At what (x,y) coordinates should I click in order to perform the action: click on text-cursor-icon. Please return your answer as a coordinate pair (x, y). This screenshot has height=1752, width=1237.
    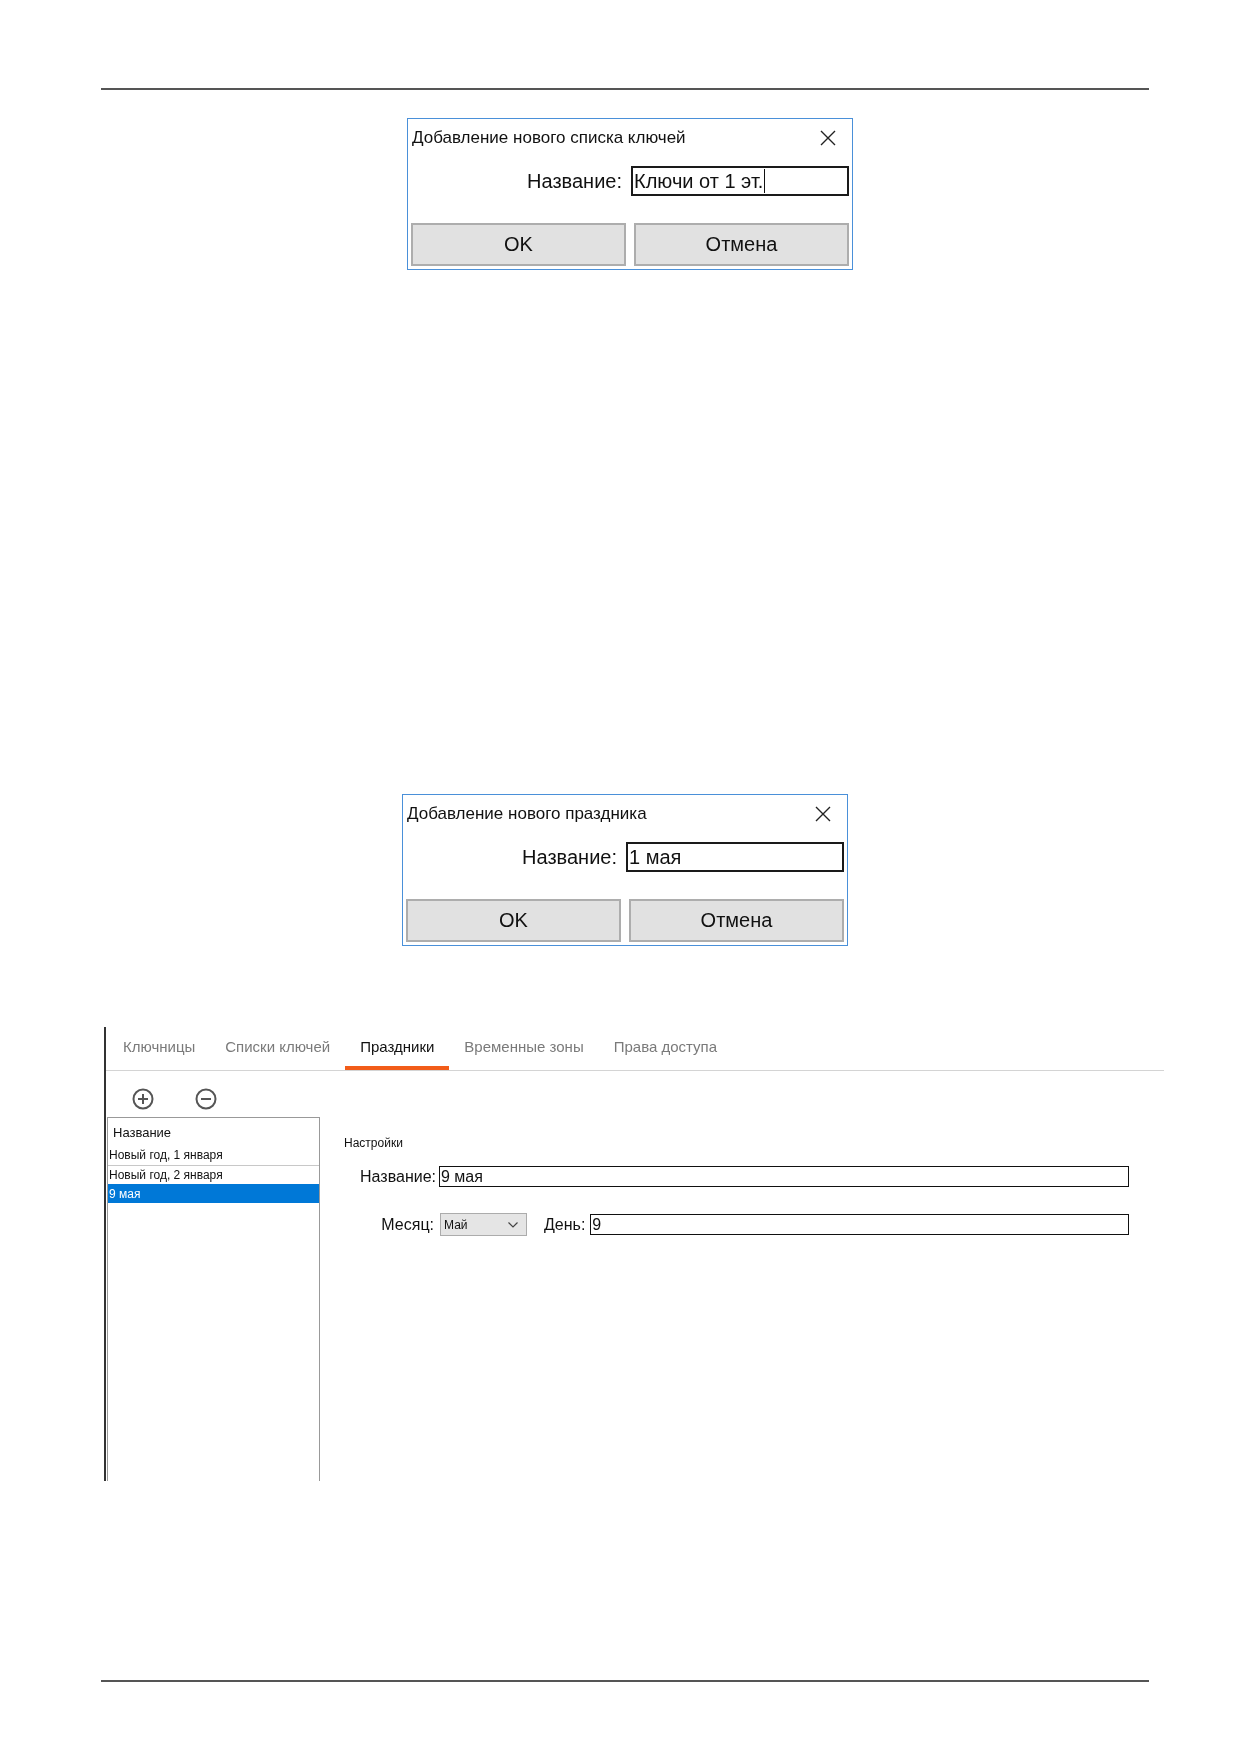
    Looking at the image, I should click on (765, 181).